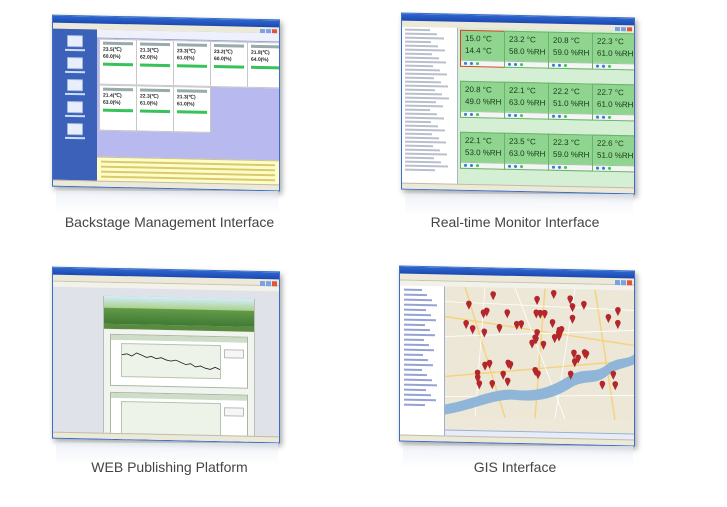 This screenshot has height=507, width=727. I want to click on sensor-cell: 23.5 °C 63.0 %RH, so click(526, 151).